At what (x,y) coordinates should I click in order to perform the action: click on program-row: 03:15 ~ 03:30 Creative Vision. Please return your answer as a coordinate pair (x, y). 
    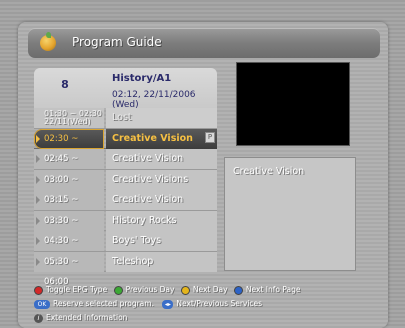
    Looking at the image, I should click on (125, 207).